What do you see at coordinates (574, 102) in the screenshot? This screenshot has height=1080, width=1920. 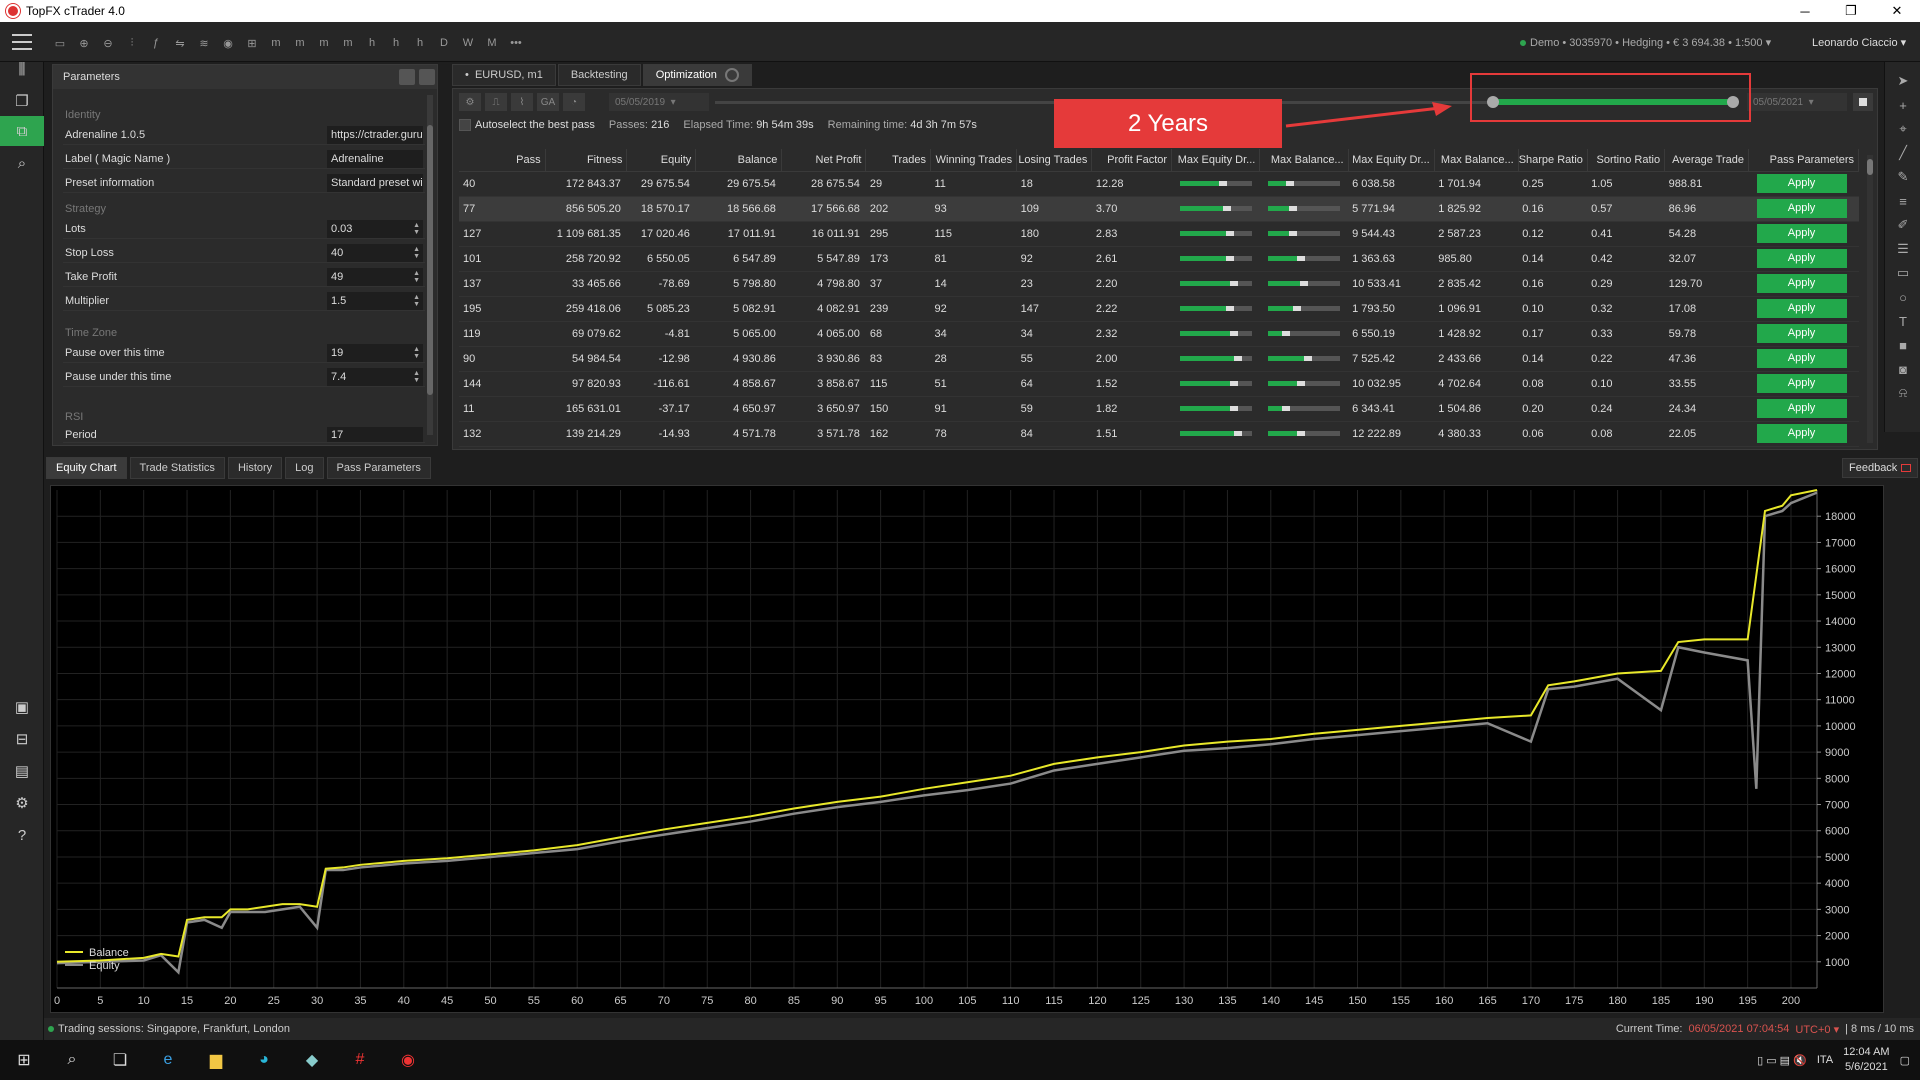 I see `speed-icon: ◔` at bounding box center [574, 102].